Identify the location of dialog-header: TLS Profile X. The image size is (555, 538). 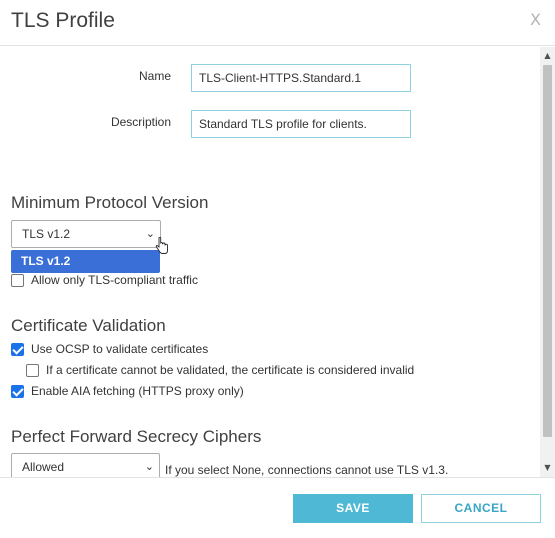
(277, 23).